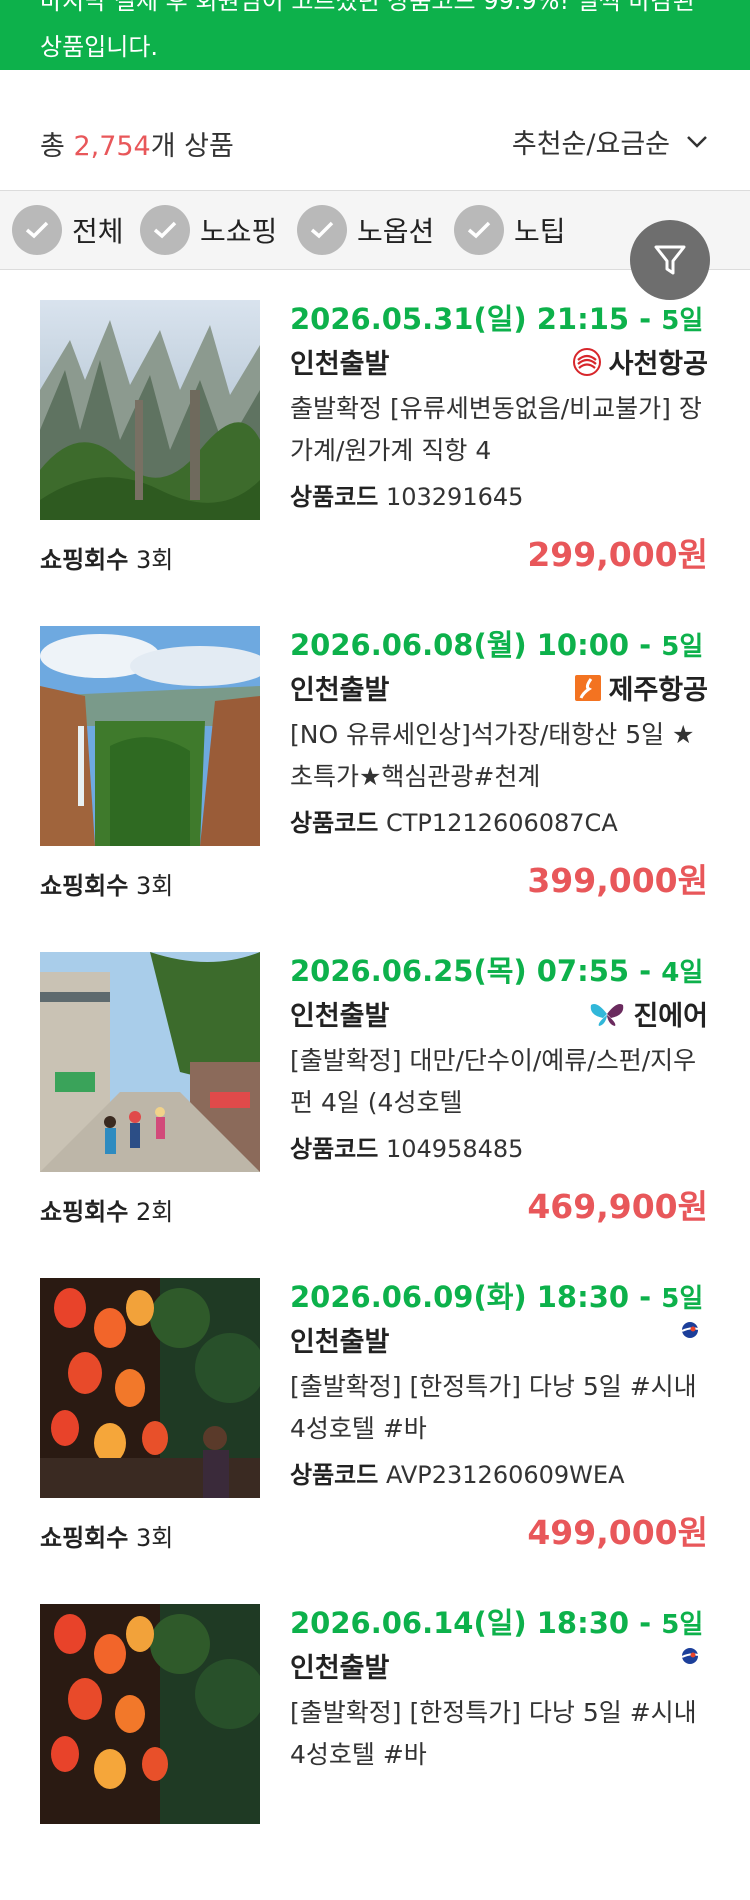 The width and height of the screenshot is (750, 1900). I want to click on sort-label: 추천순/요금순, so click(590, 144).